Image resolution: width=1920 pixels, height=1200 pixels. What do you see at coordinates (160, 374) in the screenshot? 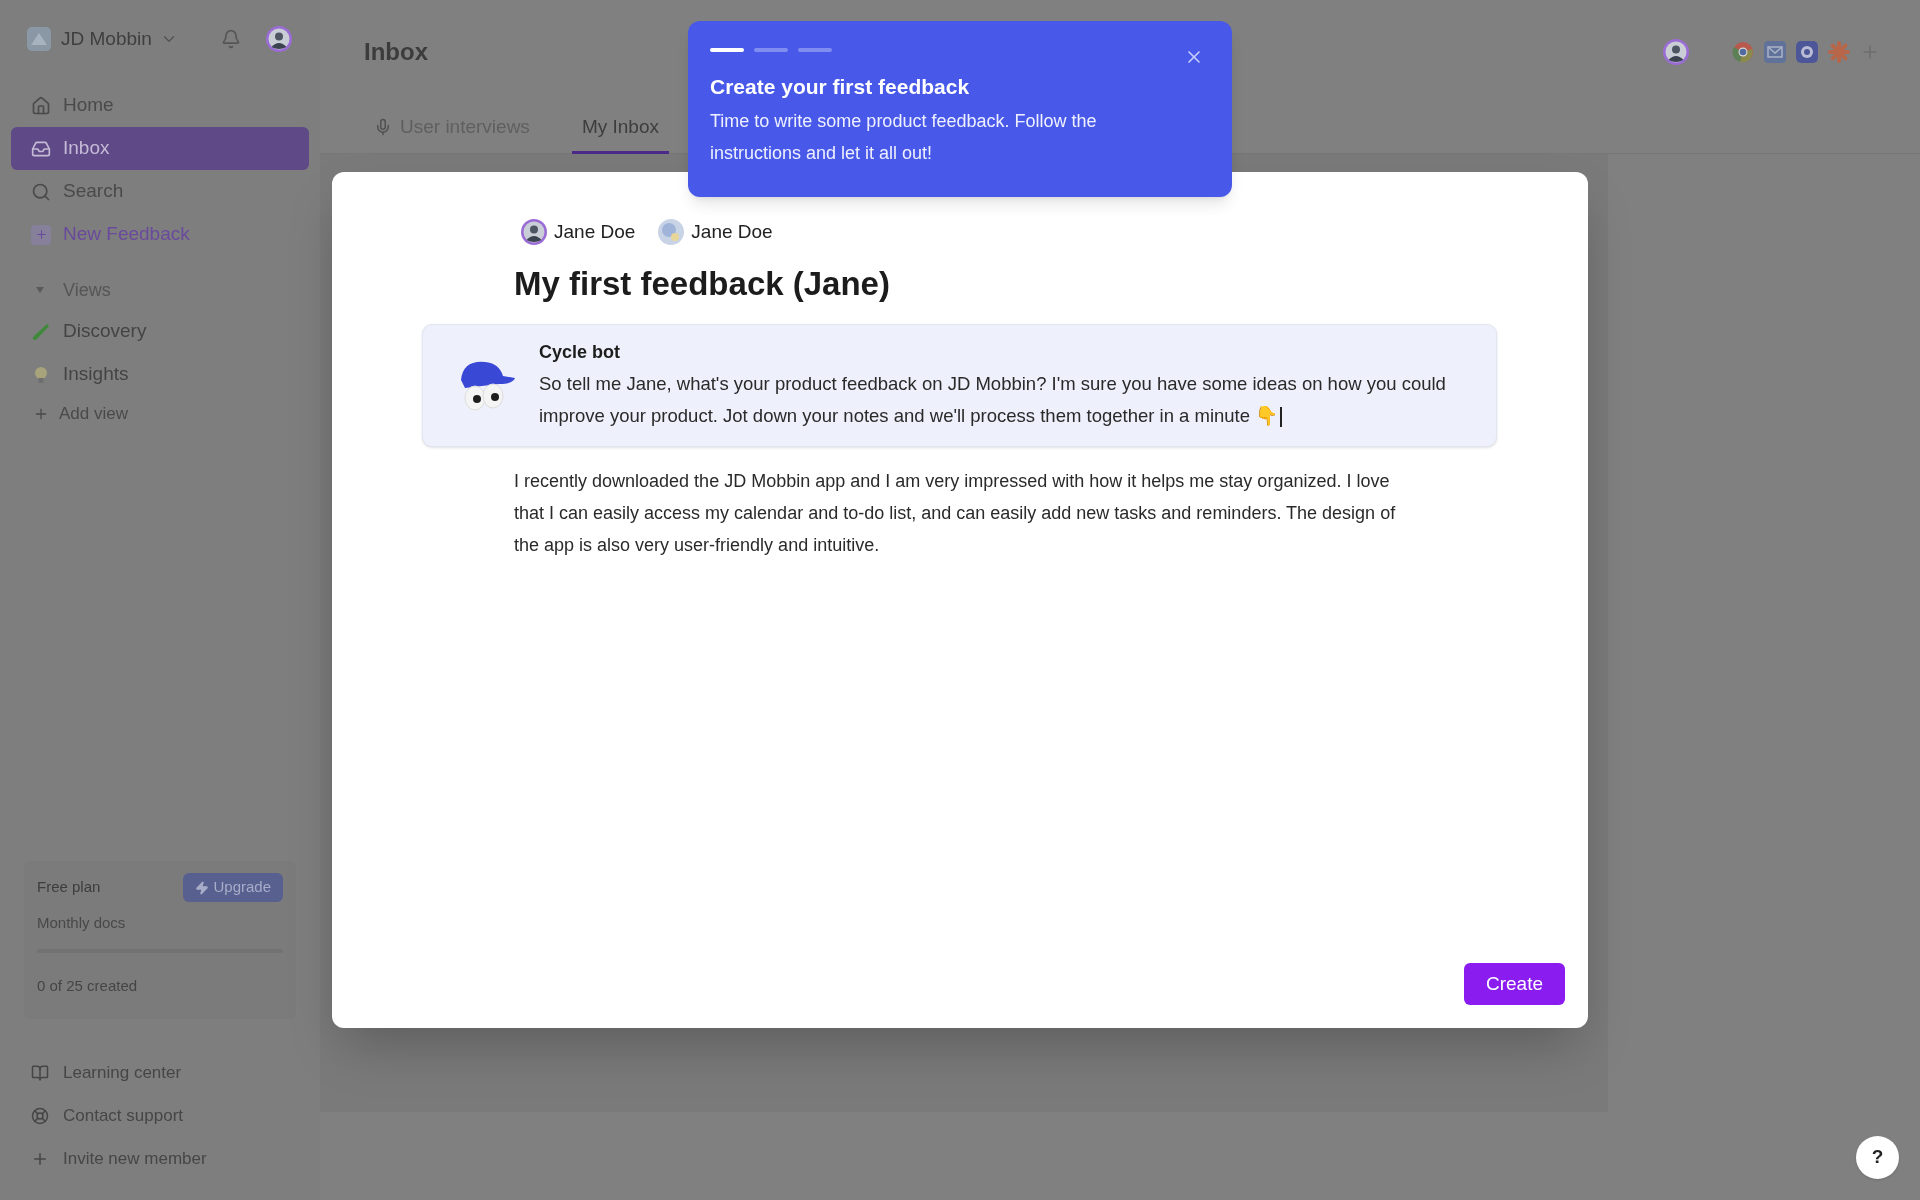
I see `view-item: Insights` at bounding box center [160, 374].